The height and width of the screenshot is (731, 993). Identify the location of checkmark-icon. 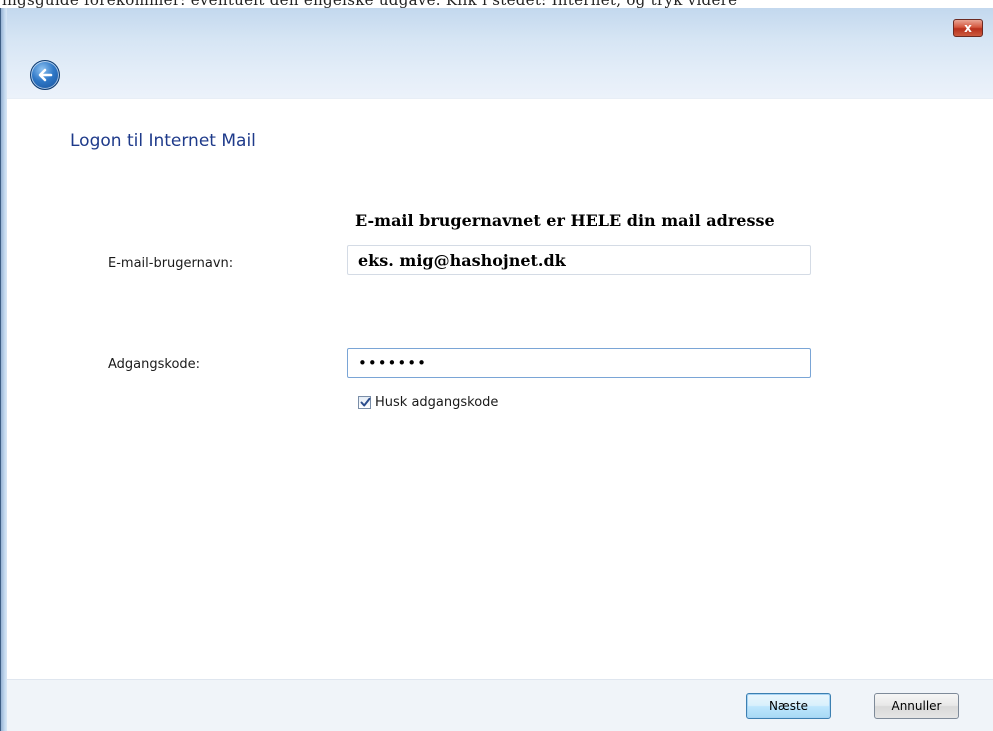
(365, 402).